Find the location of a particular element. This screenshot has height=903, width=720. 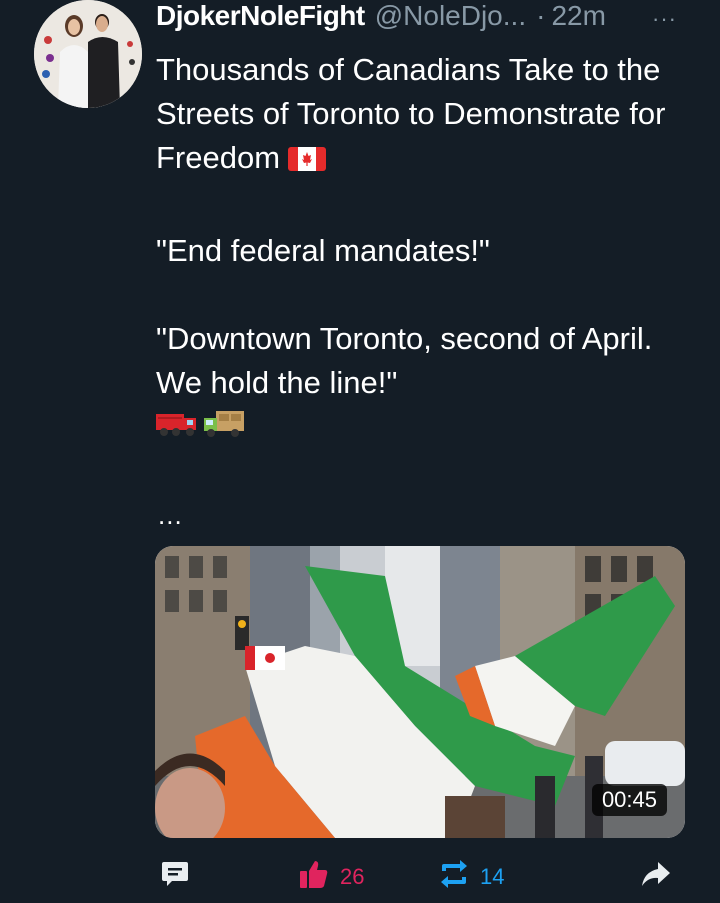

delivery-truck-emoji is located at coordinates (225, 428).